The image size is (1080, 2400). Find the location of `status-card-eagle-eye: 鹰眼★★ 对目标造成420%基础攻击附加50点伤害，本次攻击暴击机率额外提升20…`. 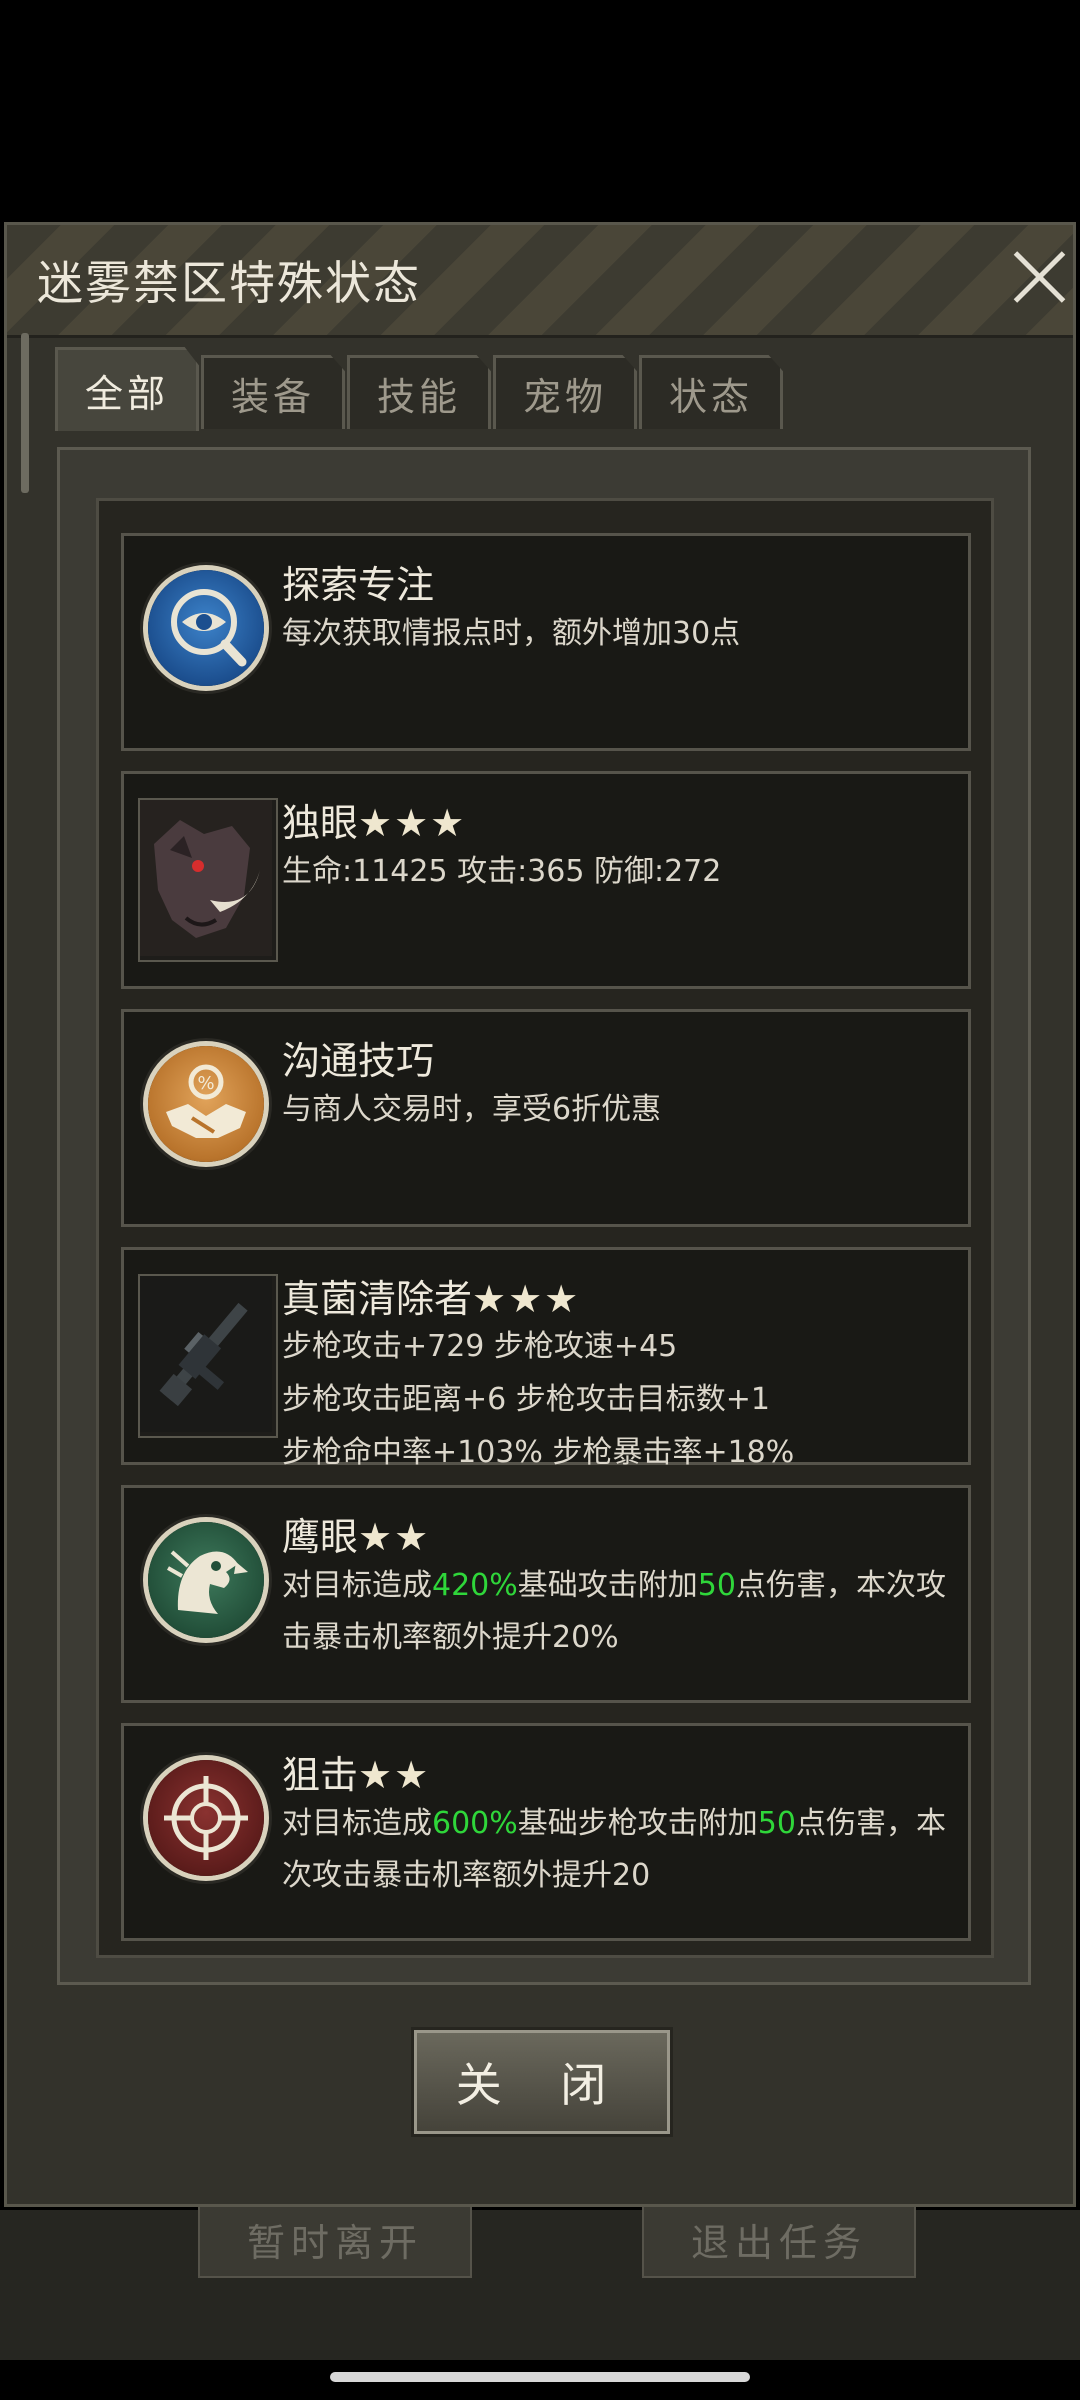

status-card-eagle-eye: 鹰眼★★ 对目标造成420%基础攻击附加50点伤害，本次攻击暴击机率额外提升20… is located at coordinates (546, 1594).